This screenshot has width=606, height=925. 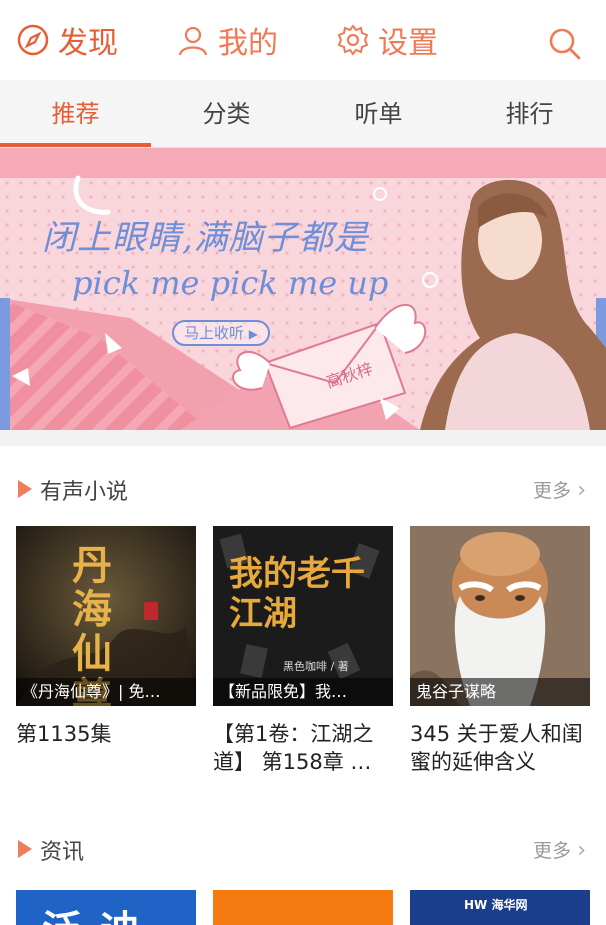 I want to click on nav-settings: 设置, so click(x=387, y=40).